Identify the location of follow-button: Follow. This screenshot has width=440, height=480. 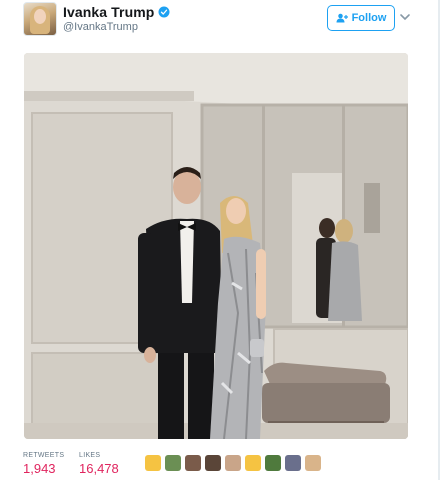
(361, 18).